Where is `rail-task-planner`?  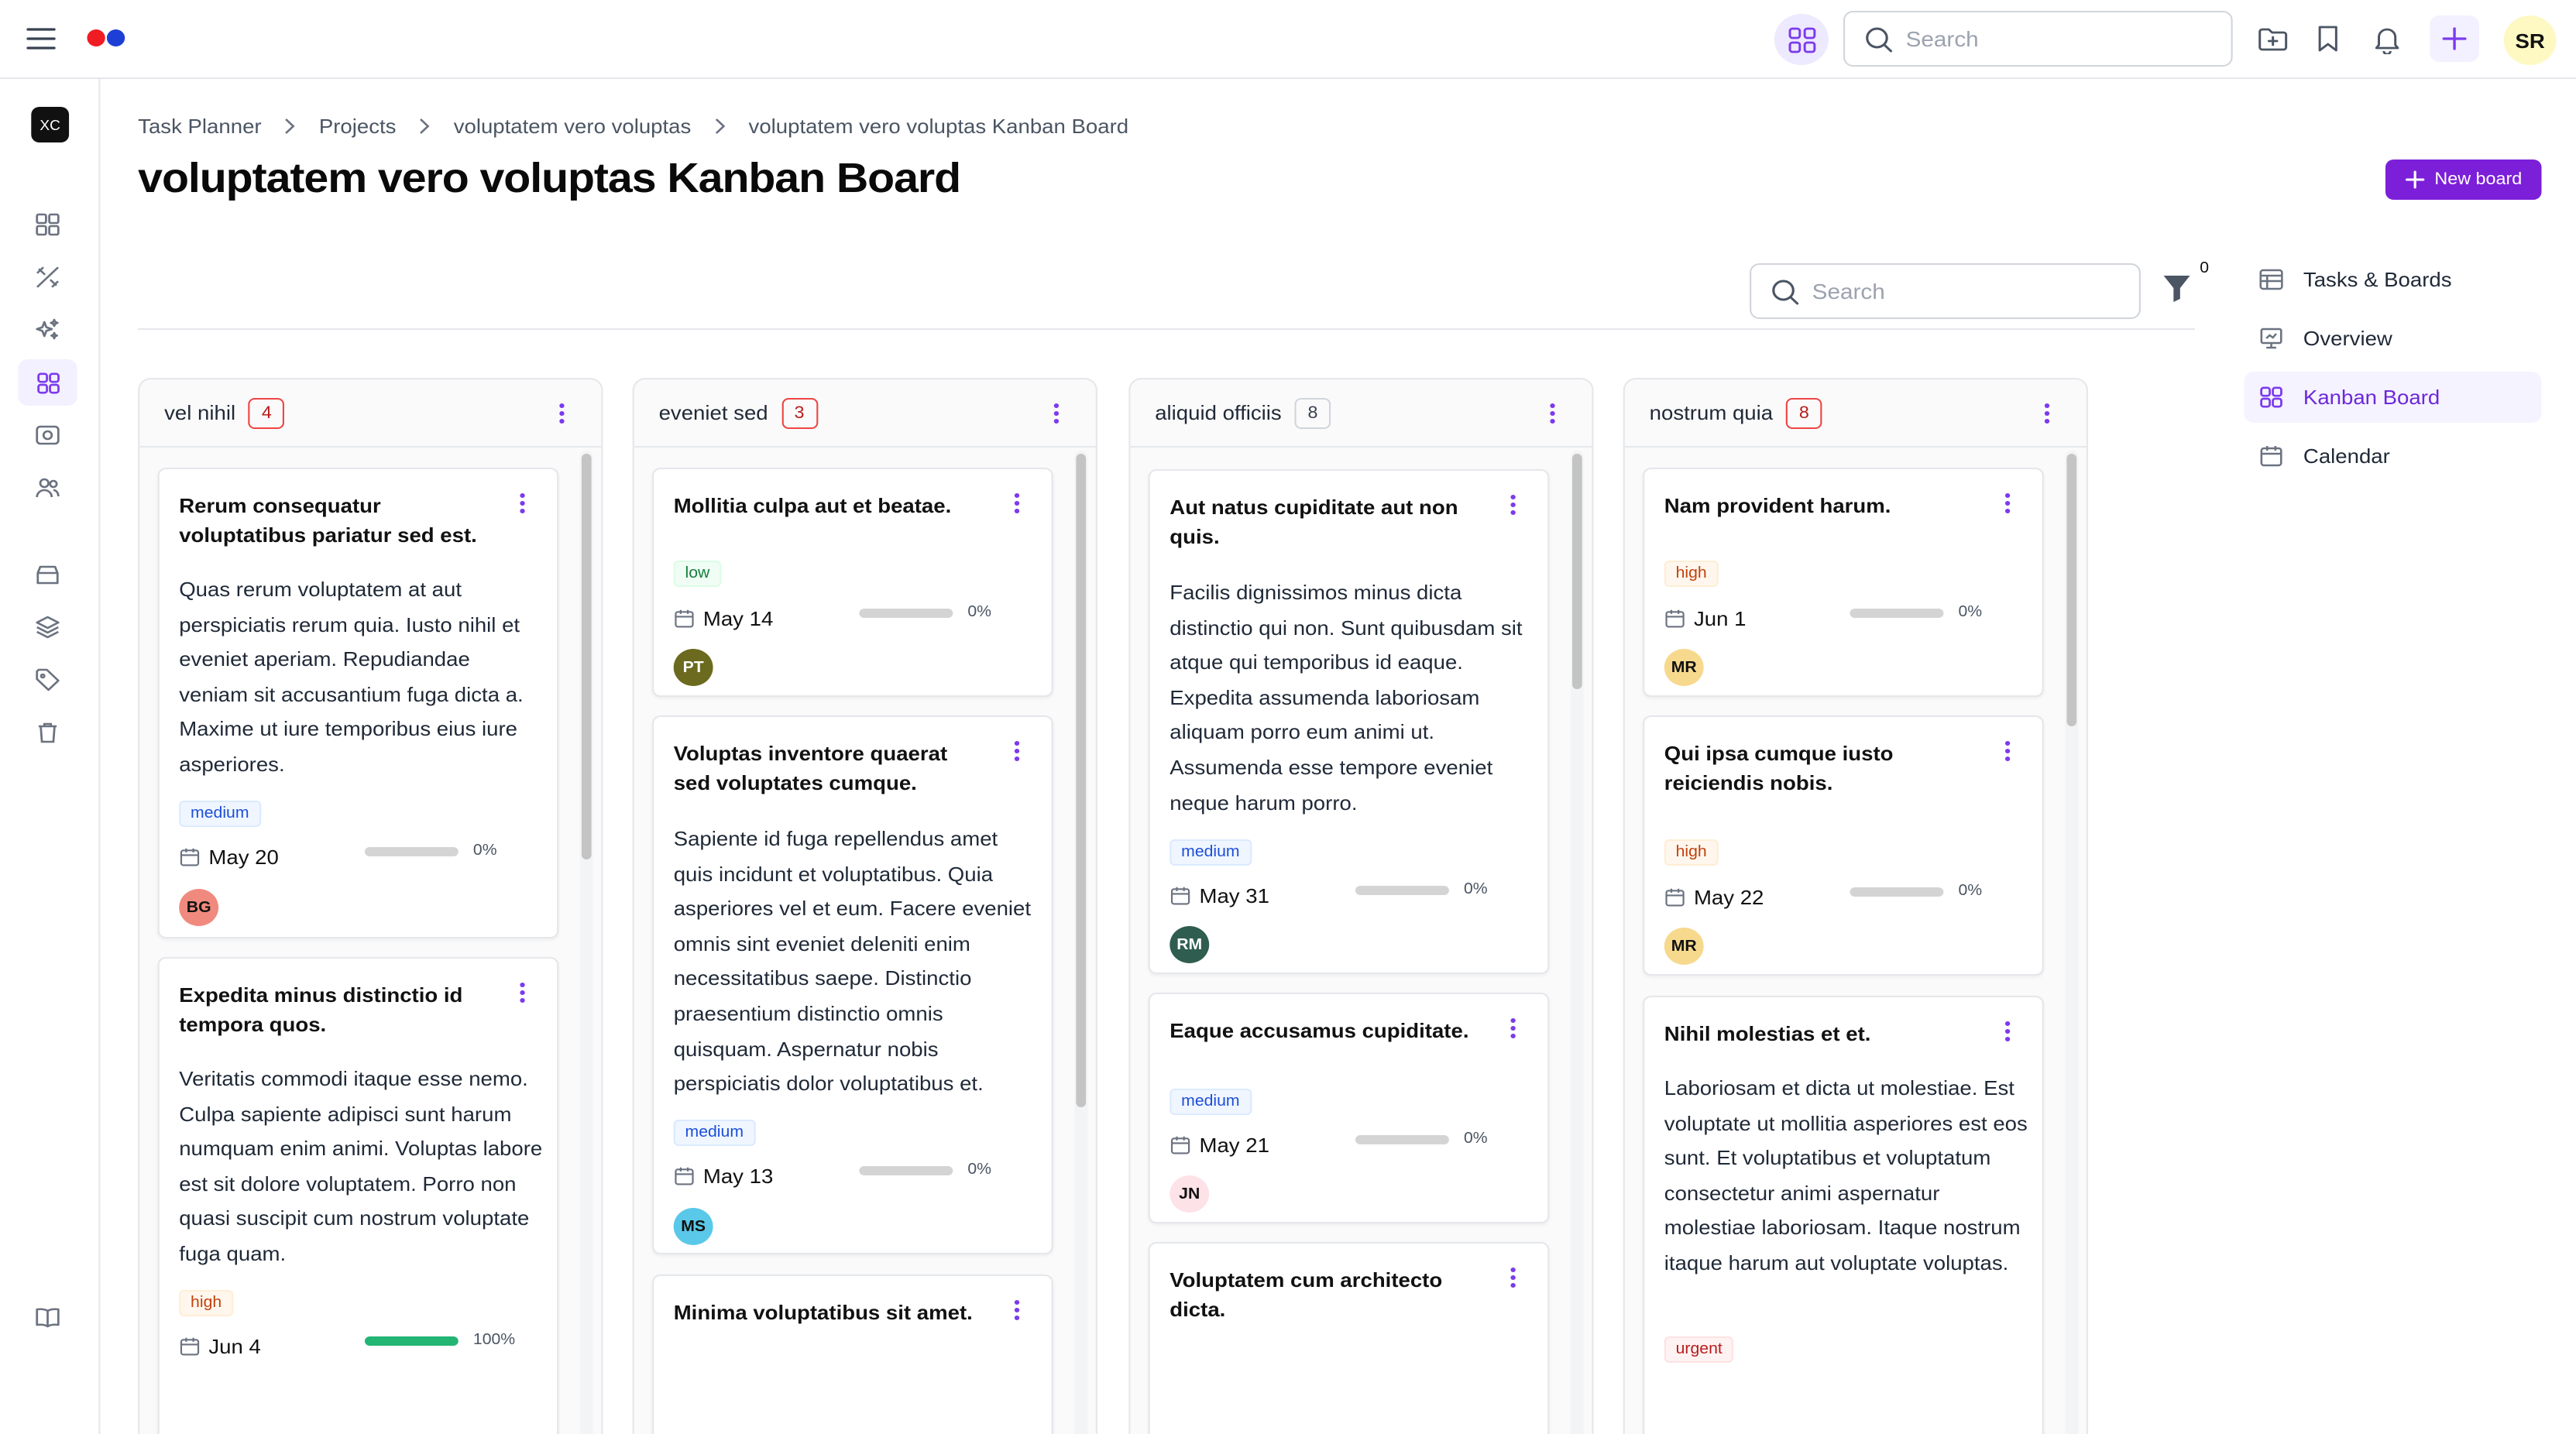
rail-task-planner is located at coordinates (47, 382).